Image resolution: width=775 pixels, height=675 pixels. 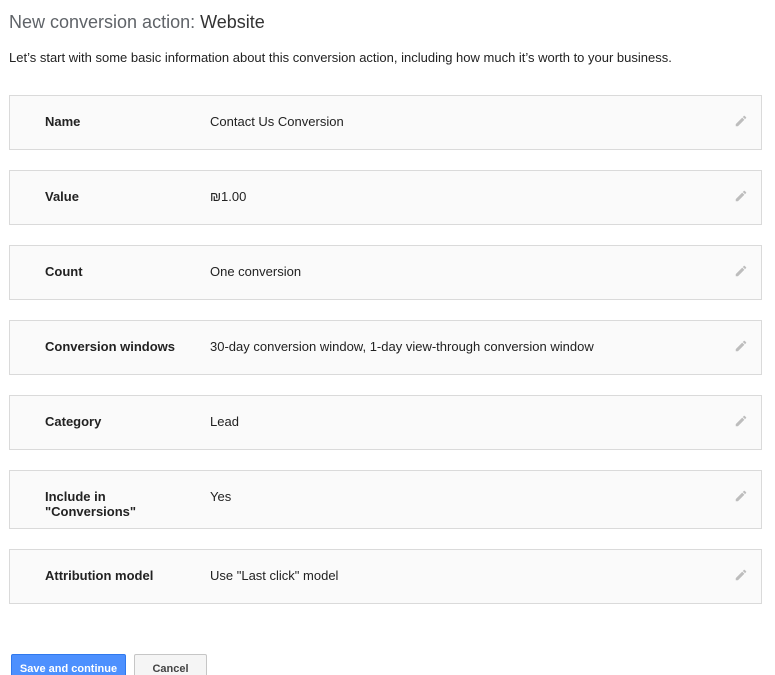 What do you see at coordinates (91, 504) in the screenshot?
I see `setting-label: Include in "Conversions"` at bounding box center [91, 504].